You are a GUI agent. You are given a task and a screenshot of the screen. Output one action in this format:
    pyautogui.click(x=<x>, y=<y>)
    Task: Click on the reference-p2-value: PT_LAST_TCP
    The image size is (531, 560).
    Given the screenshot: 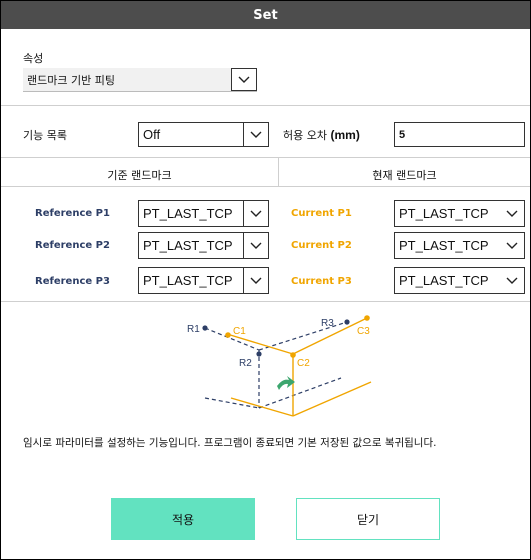 What is the action you would take?
    pyautogui.click(x=188, y=245)
    